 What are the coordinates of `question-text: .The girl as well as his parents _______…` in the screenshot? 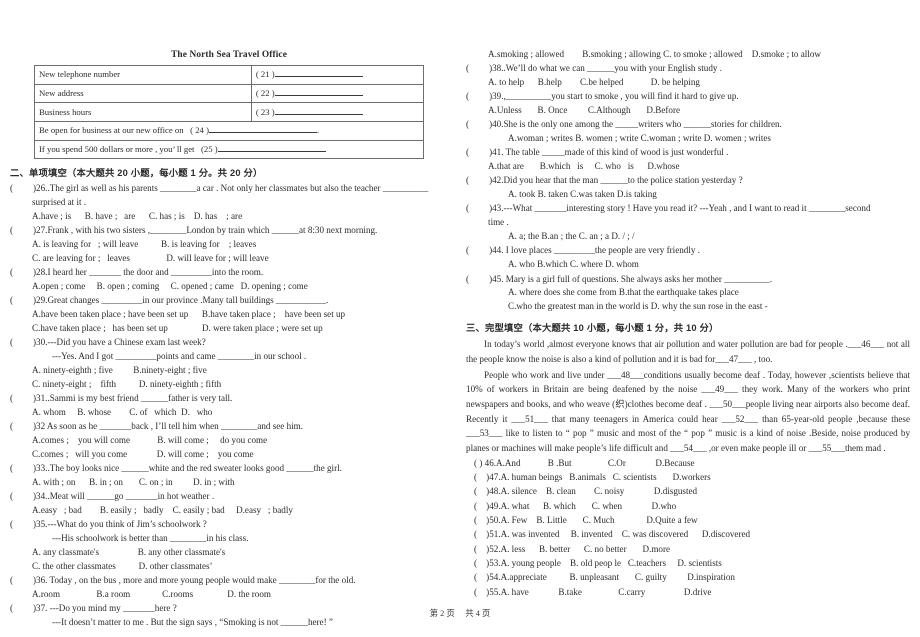 It's located at (238, 188).